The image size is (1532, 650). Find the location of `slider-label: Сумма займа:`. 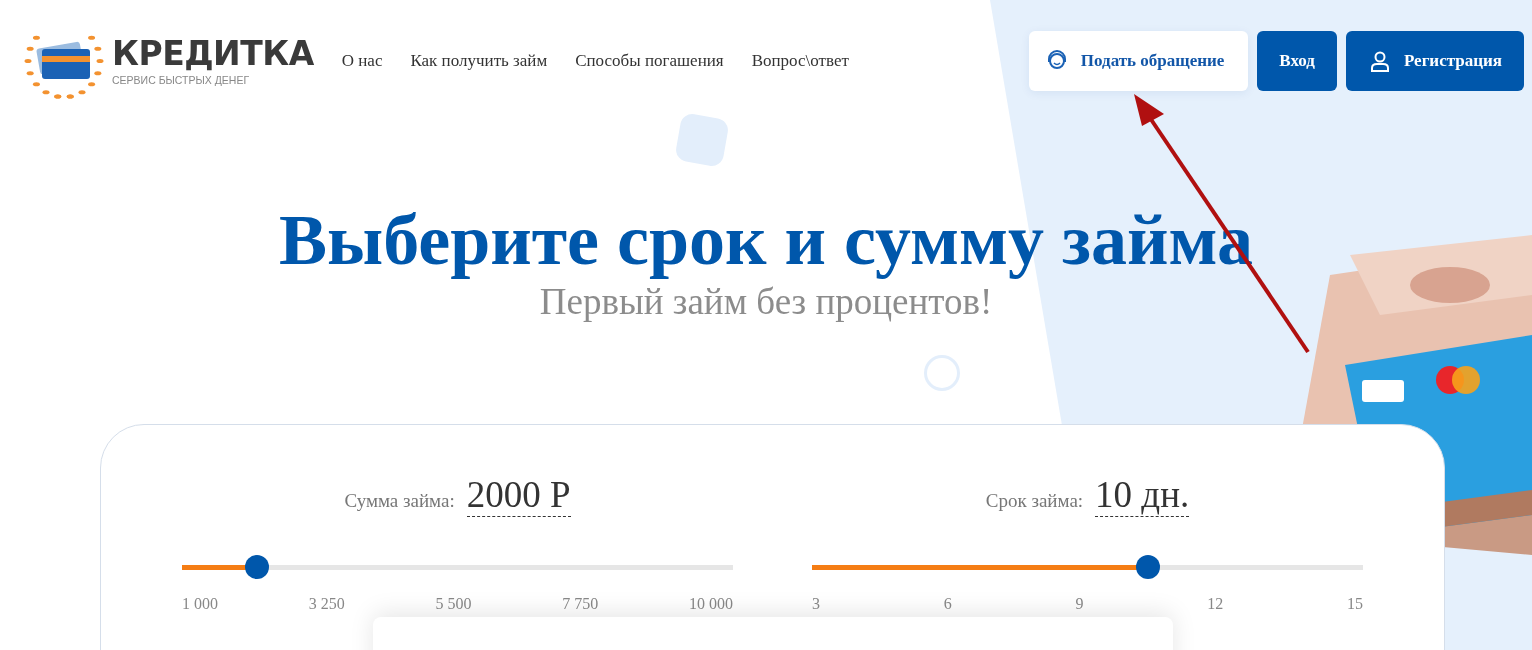

slider-label: Сумма займа: is located at coordinates (399, 501).